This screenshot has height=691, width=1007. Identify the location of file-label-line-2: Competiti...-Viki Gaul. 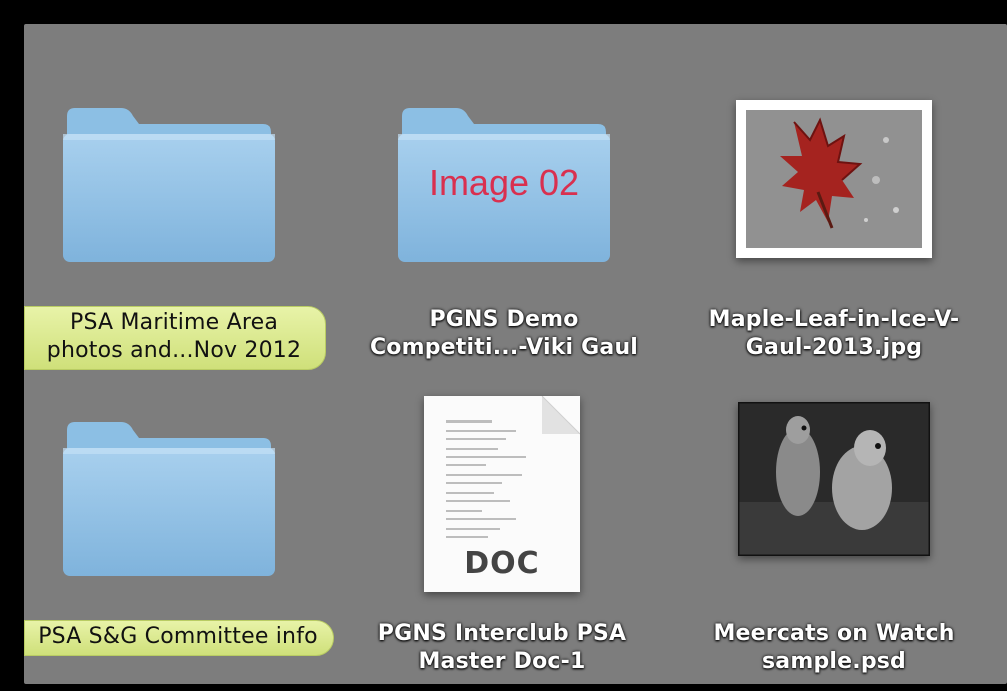
(504, 347).